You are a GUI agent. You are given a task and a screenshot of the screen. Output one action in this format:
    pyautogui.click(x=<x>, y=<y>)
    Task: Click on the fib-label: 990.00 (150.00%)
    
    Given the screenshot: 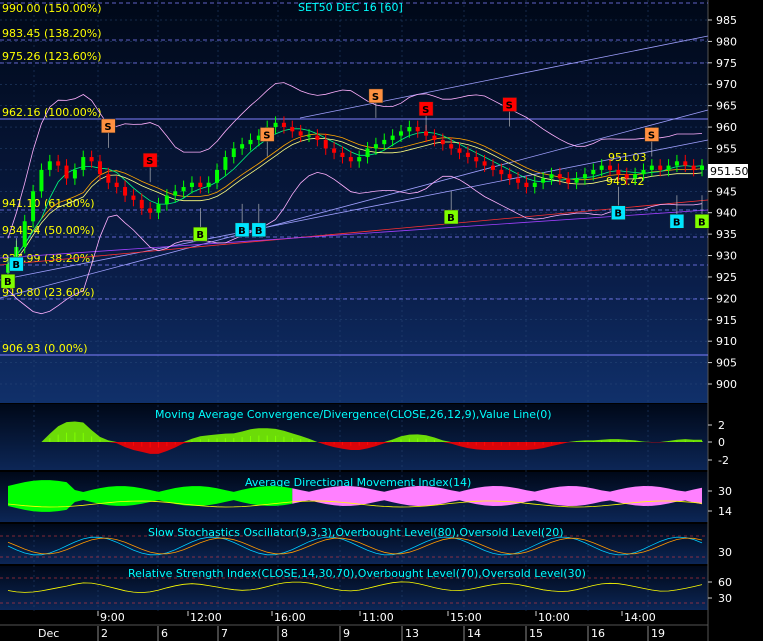 What is the action you would take?
    pyautogui.click(x=52, y=8)
    